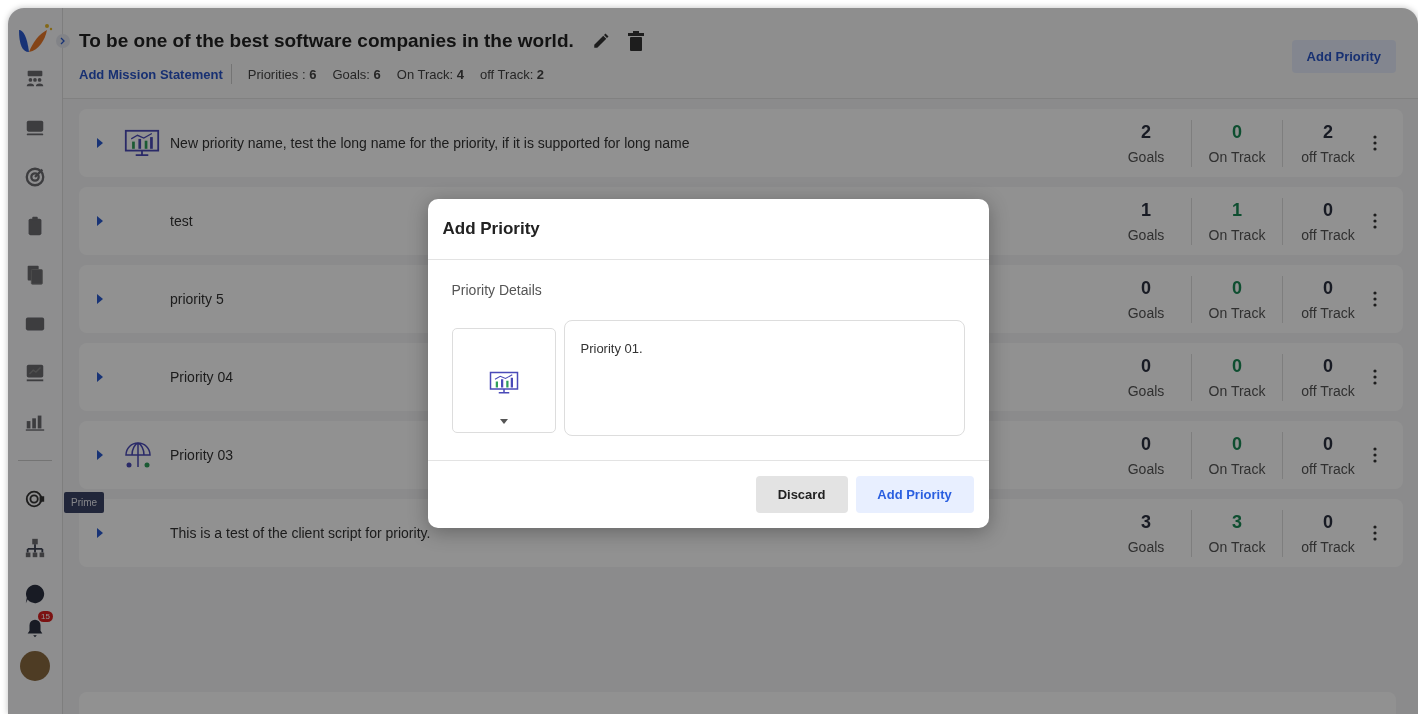 Image resolution: width=1418 pixels, height=714 pixels. Describe the element at coordinates (491, 228) in the screenshot. I see `dialog-title: Add Priority` at that location.